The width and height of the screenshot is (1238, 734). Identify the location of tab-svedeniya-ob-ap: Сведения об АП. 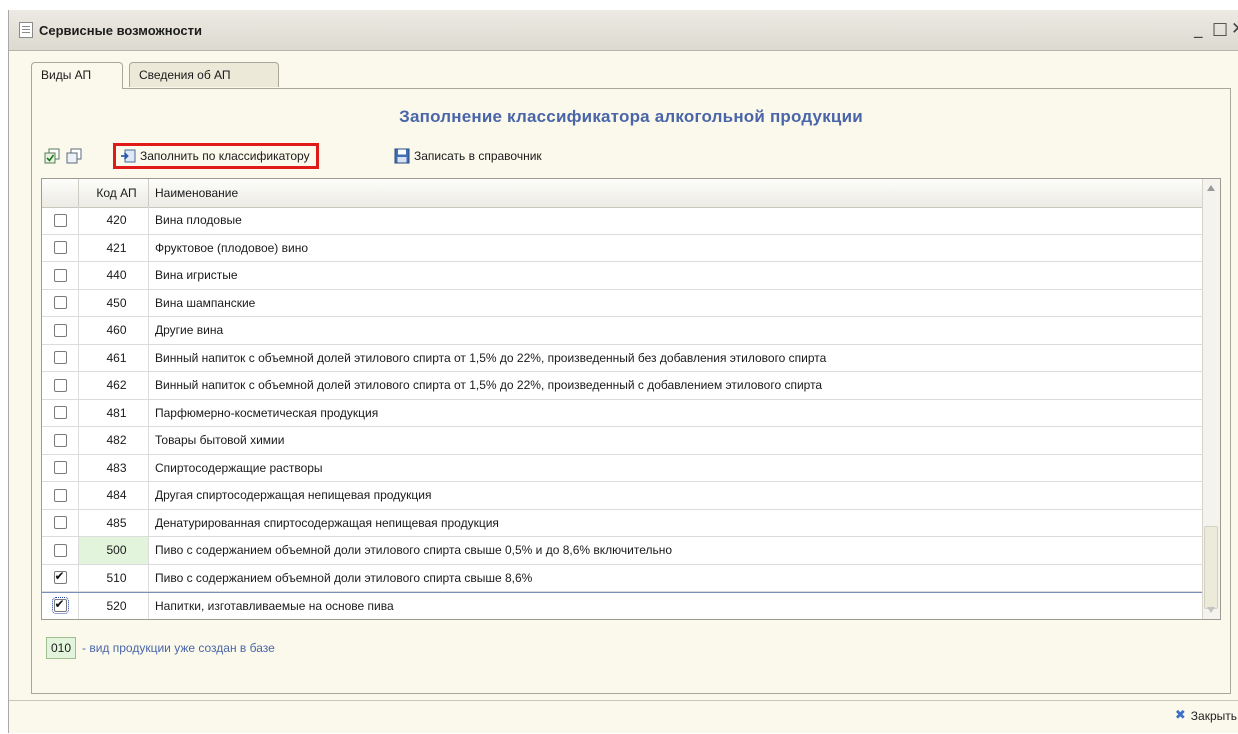
(204, 74).